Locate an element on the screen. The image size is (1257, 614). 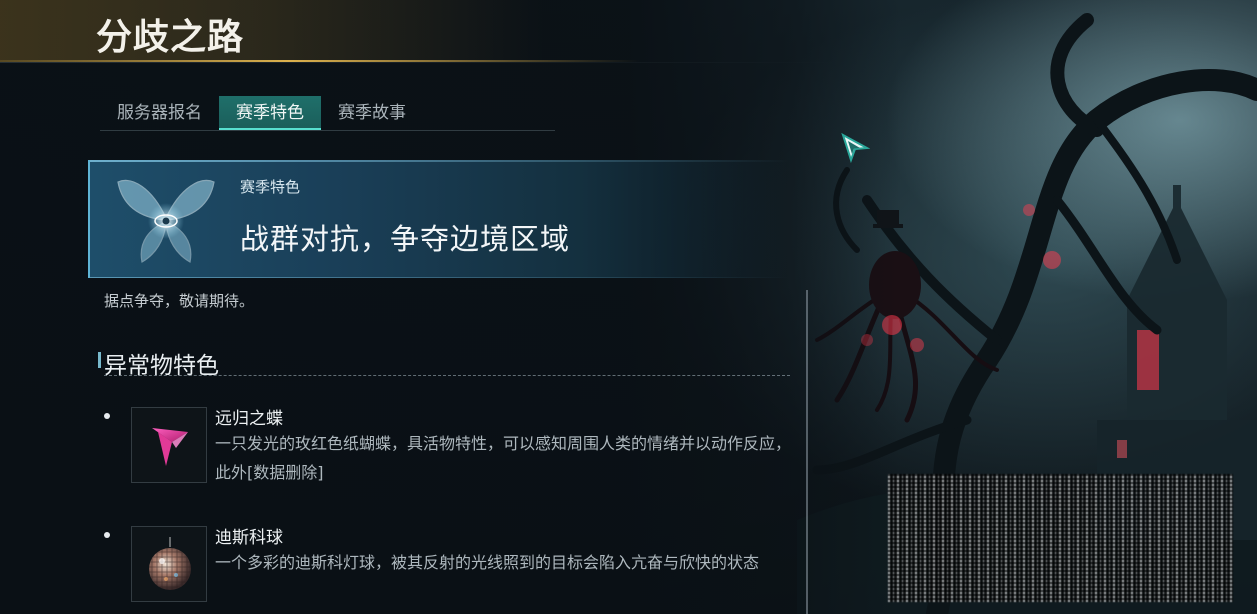
page-title: 分歧之路 is located at coordinates (170, 37).